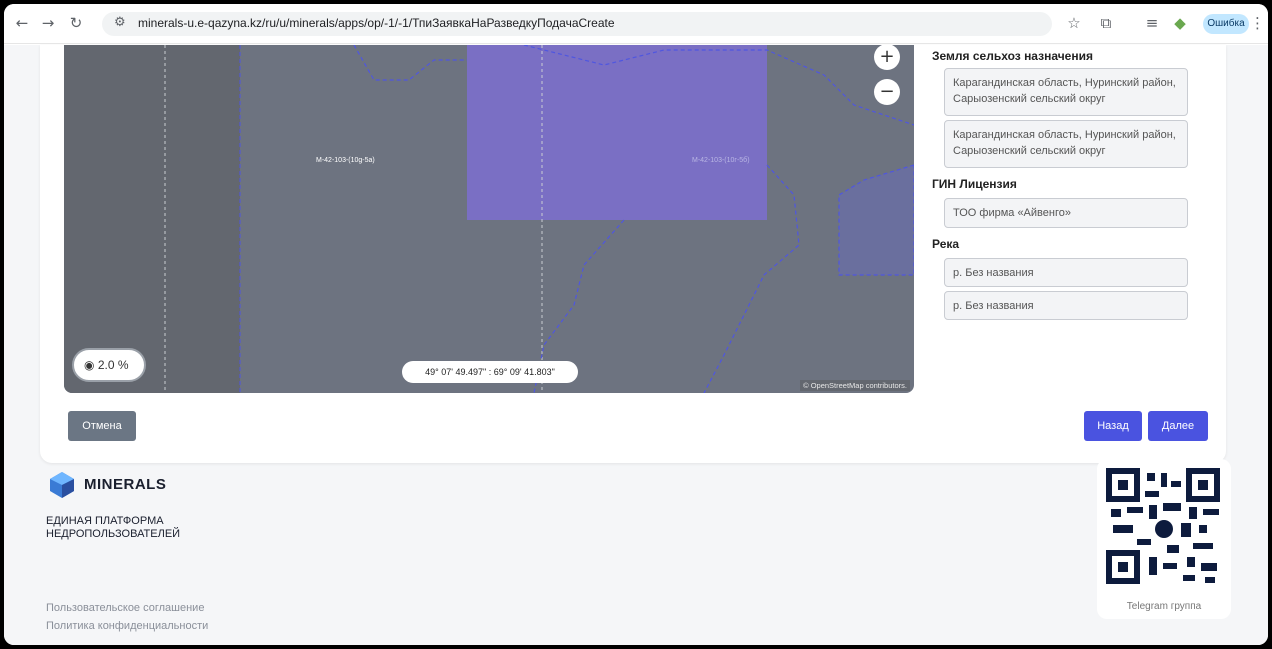 The height and width of the screenshot is (649, 1272). What do you see at coordinates (1152, 23) in the screenshot?
I see `media-control-icon: ≡` at bounding box center [1152, 23].